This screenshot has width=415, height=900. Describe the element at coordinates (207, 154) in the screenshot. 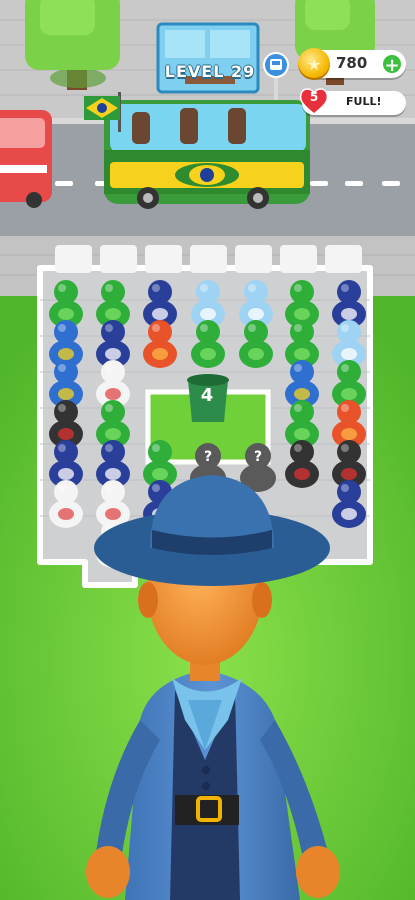

I see `green-bus` at that location.